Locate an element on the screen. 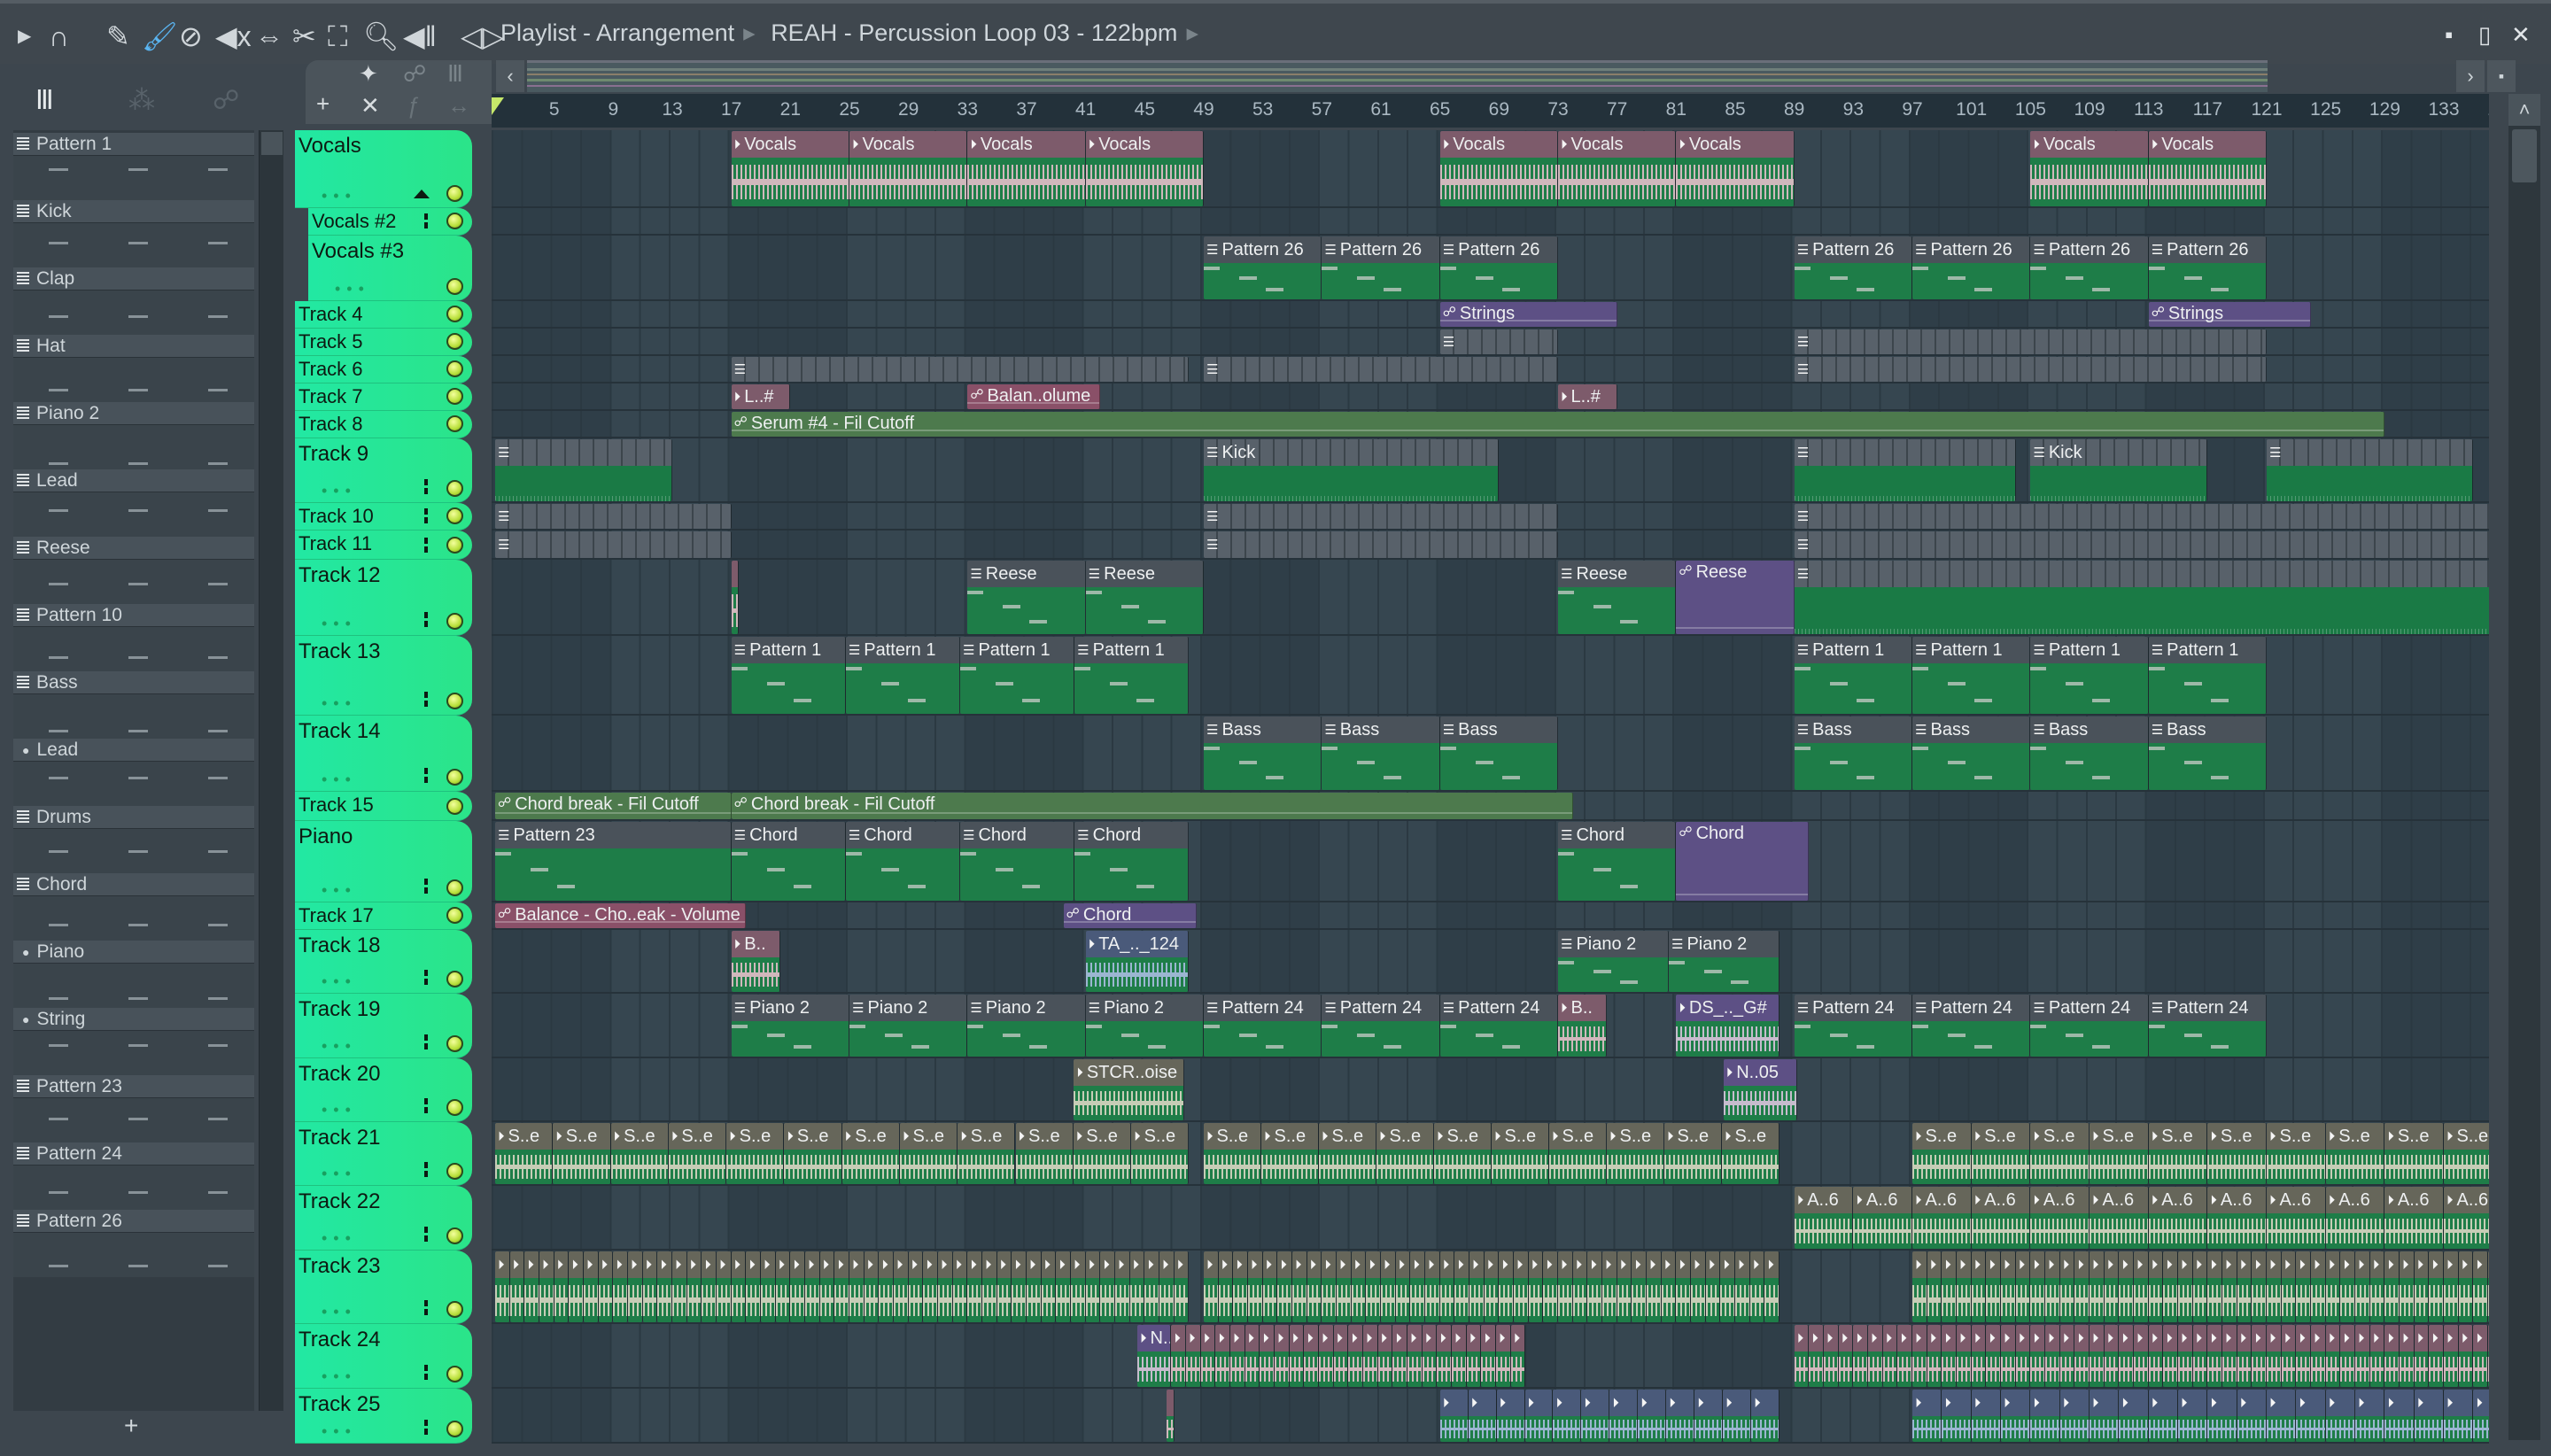 Image resolution: width=2551 pixels, height=1456 pixels. magnet-icon: ∩ is located at coordinates (59, 36).